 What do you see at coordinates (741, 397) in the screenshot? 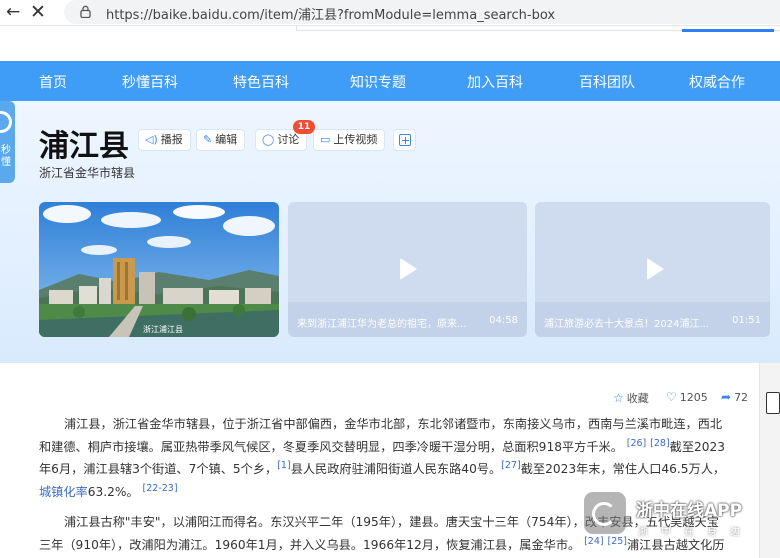
I see `share-count: 72` at bounding box center [741, 397].